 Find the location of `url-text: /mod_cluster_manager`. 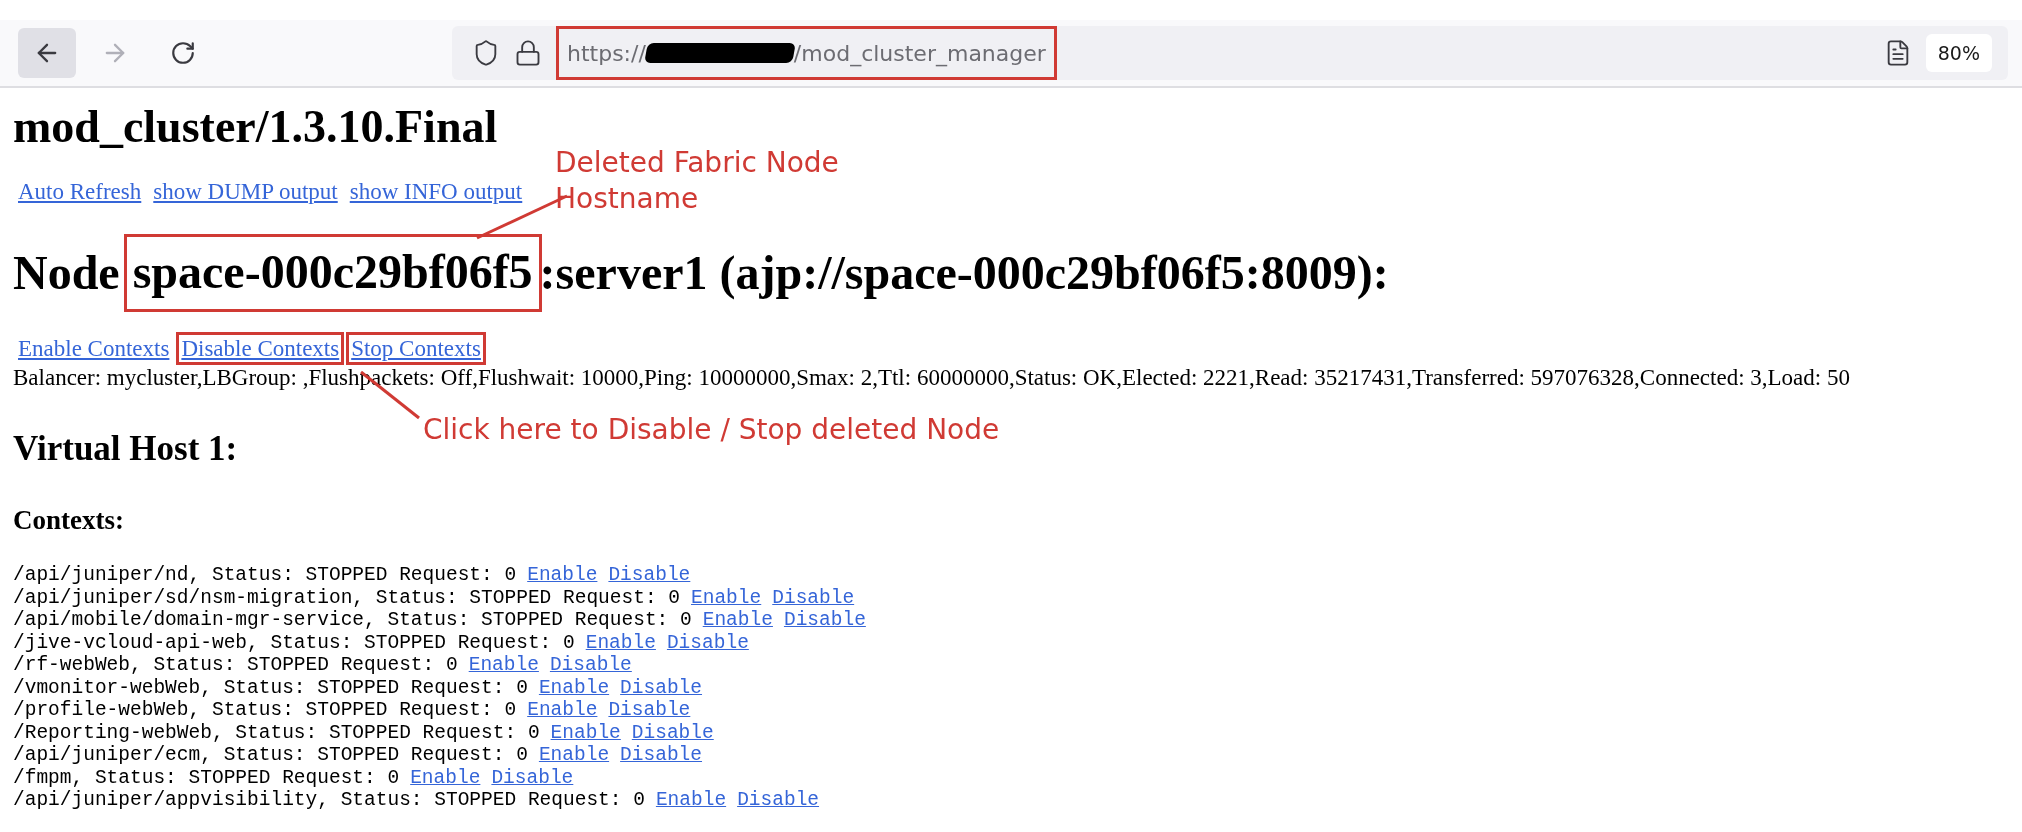

url-text: /mod_cluster_manager is located at coordinates (919, 53).